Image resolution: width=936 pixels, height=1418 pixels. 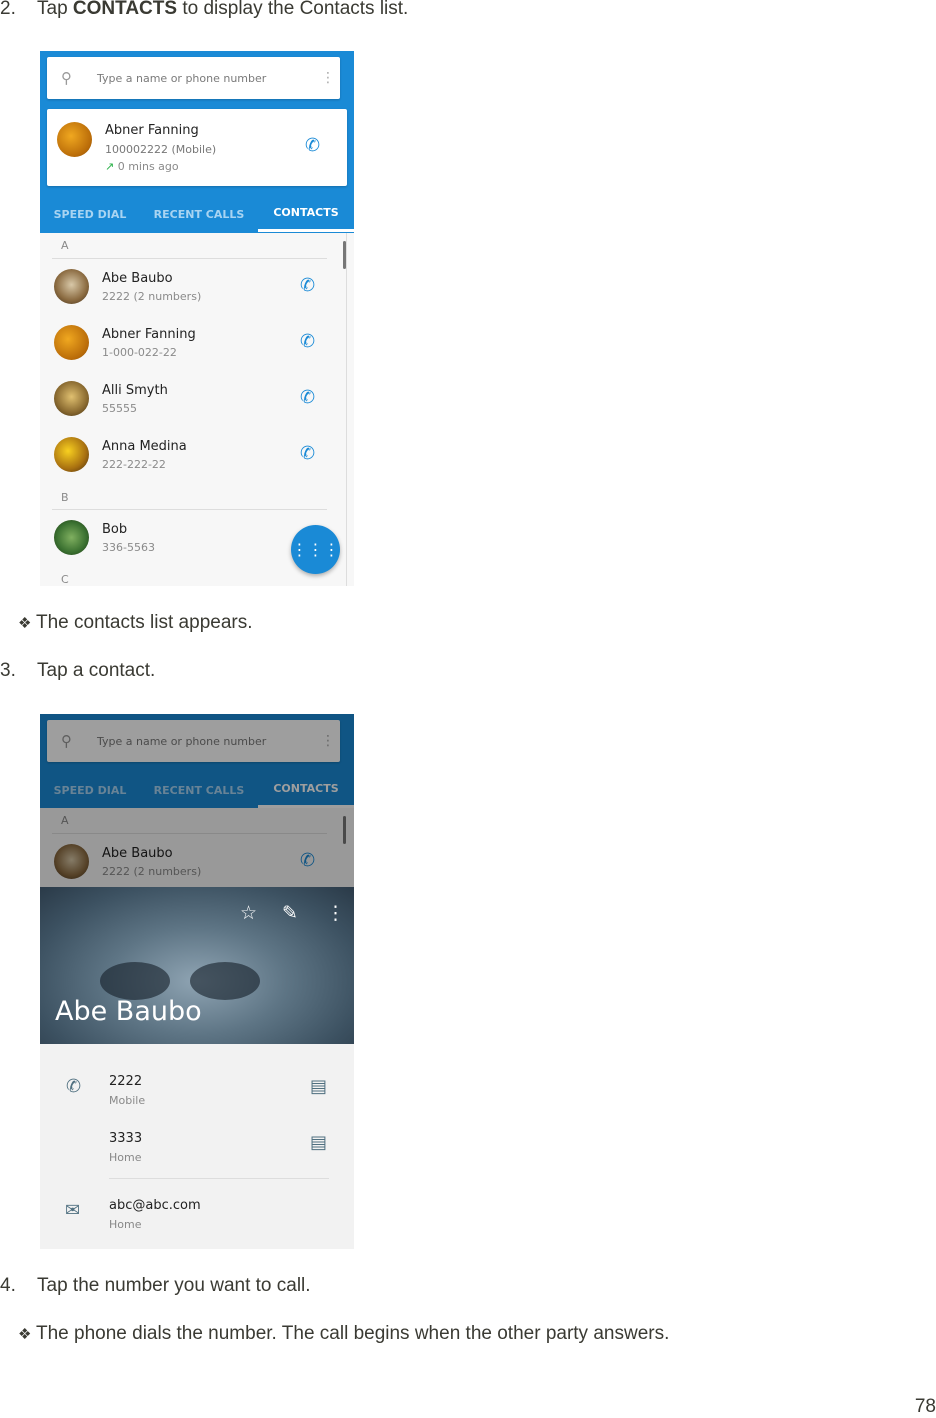 What do you see at coordinates (125, 1157) in the screenshot?
I see `phone-type: Home` at bounding box center [125, 1157].